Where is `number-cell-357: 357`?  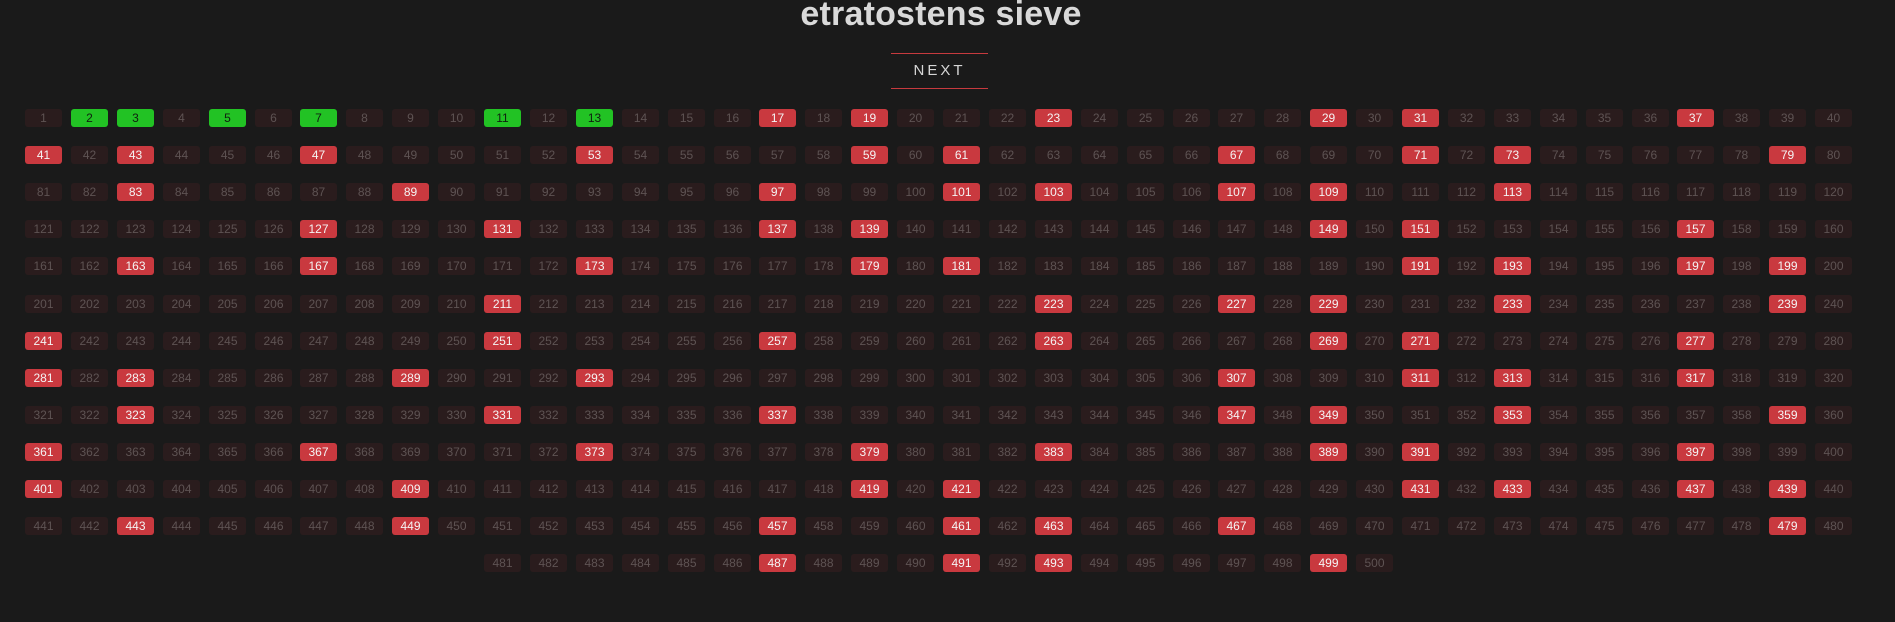
number-cell-357: 357 is located at coordinates (1695, 415).